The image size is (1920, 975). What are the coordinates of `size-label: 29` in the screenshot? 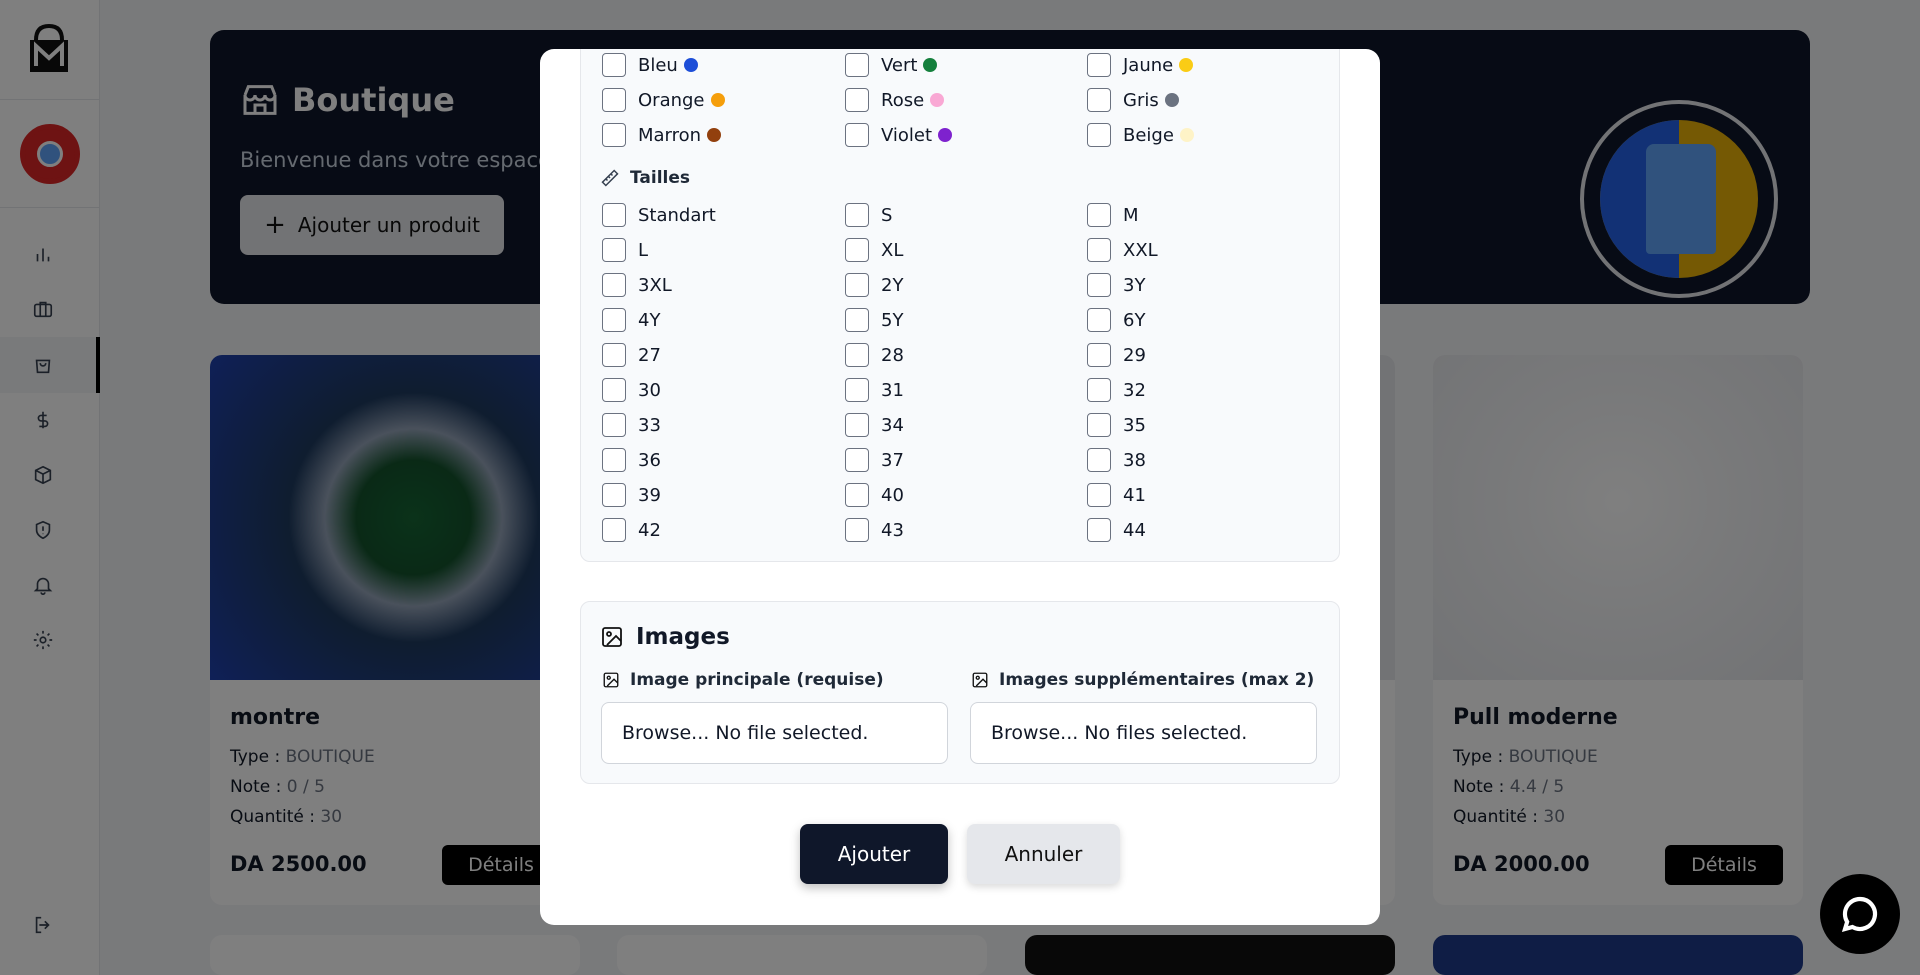 It's located at (1134, 355).